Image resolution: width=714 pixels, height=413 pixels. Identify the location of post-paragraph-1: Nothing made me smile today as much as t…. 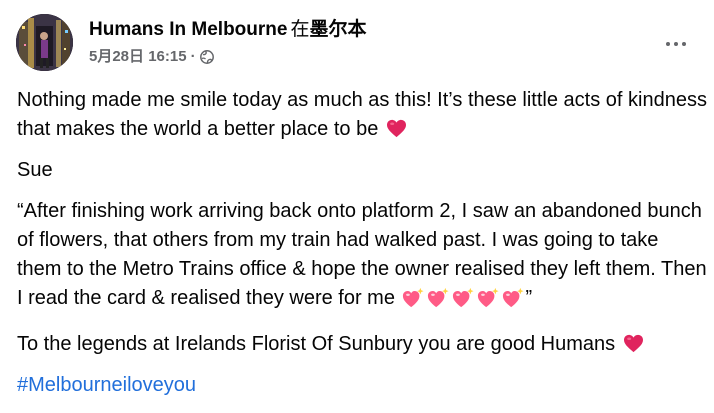
(362, 115).